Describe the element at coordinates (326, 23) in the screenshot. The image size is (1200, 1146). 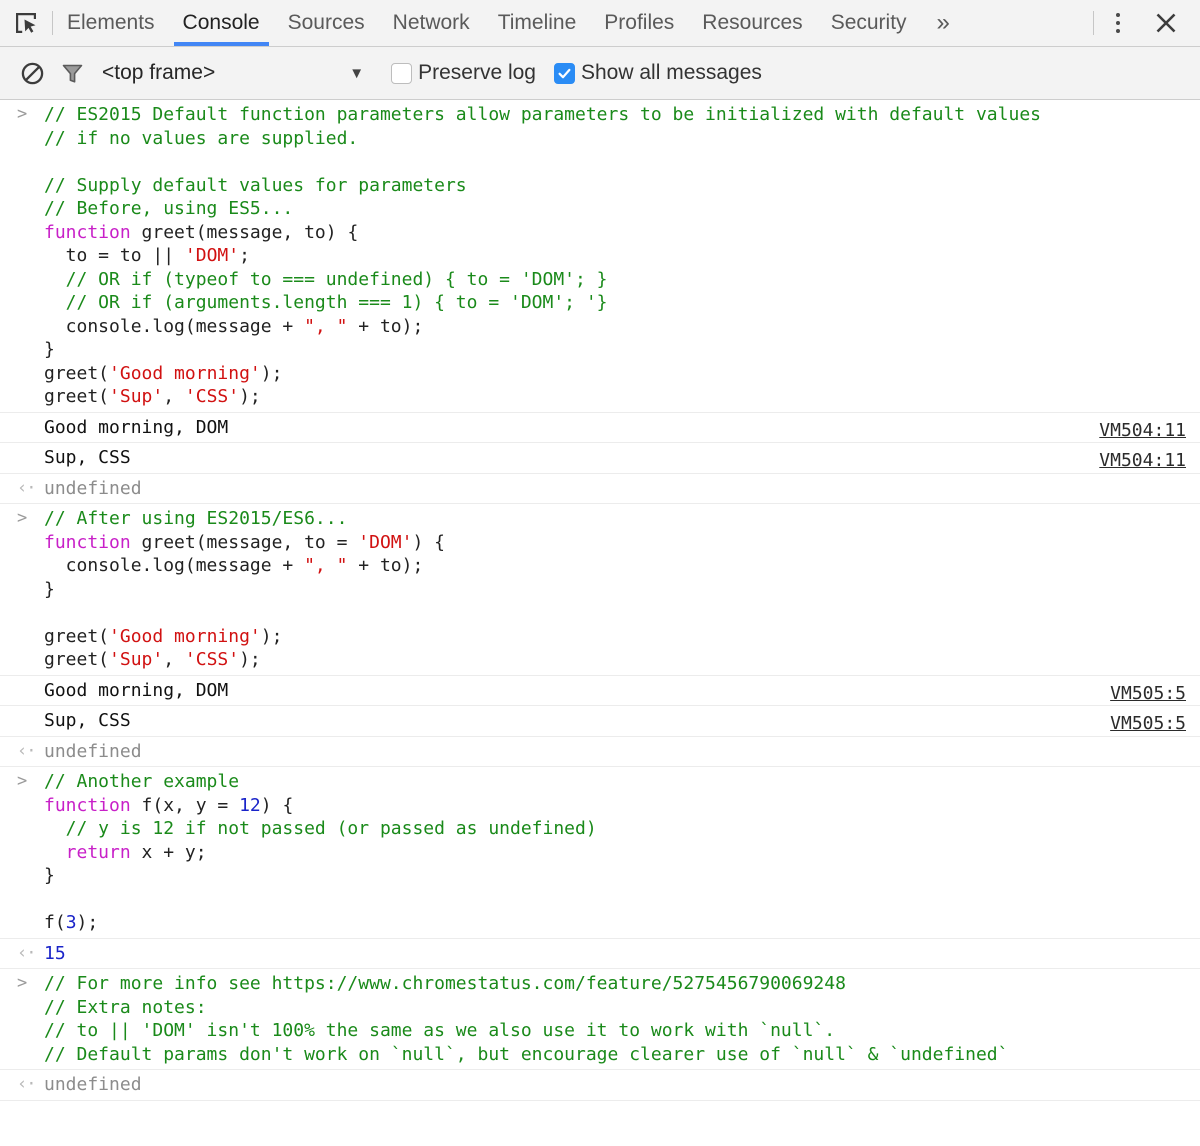
I see `tab-sources: Sources` at that location.